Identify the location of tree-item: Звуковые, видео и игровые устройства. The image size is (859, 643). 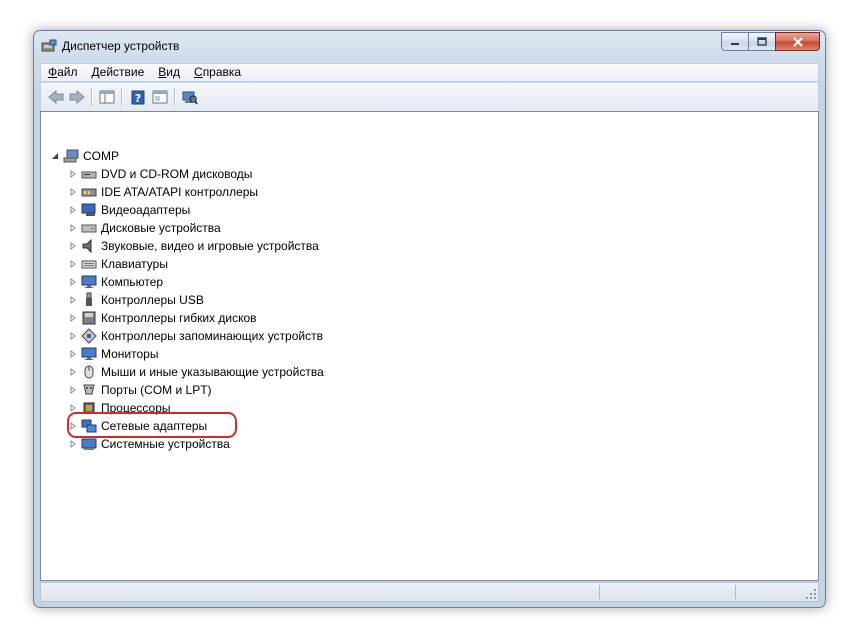
(193, 246).